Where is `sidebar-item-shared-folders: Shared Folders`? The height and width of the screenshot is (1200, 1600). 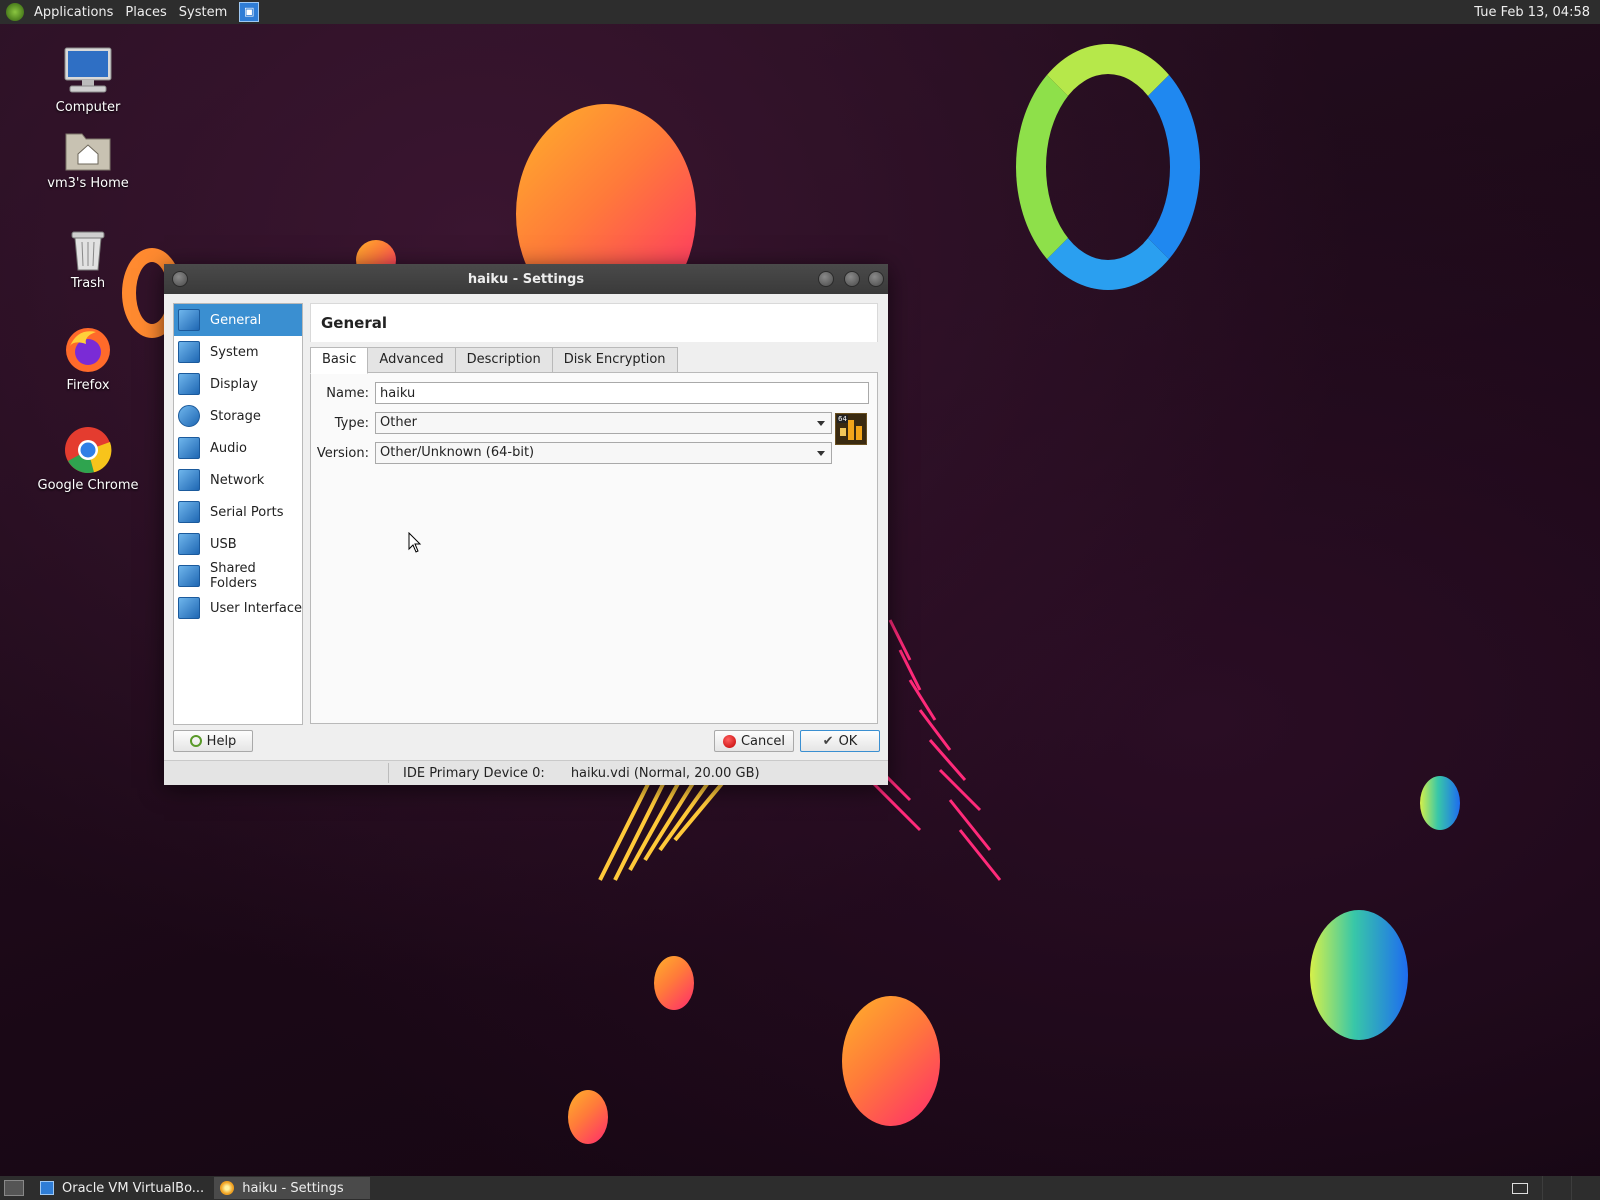
sidebar-item-shared-folders: Shared Folders is located at coordinates (238, 576).